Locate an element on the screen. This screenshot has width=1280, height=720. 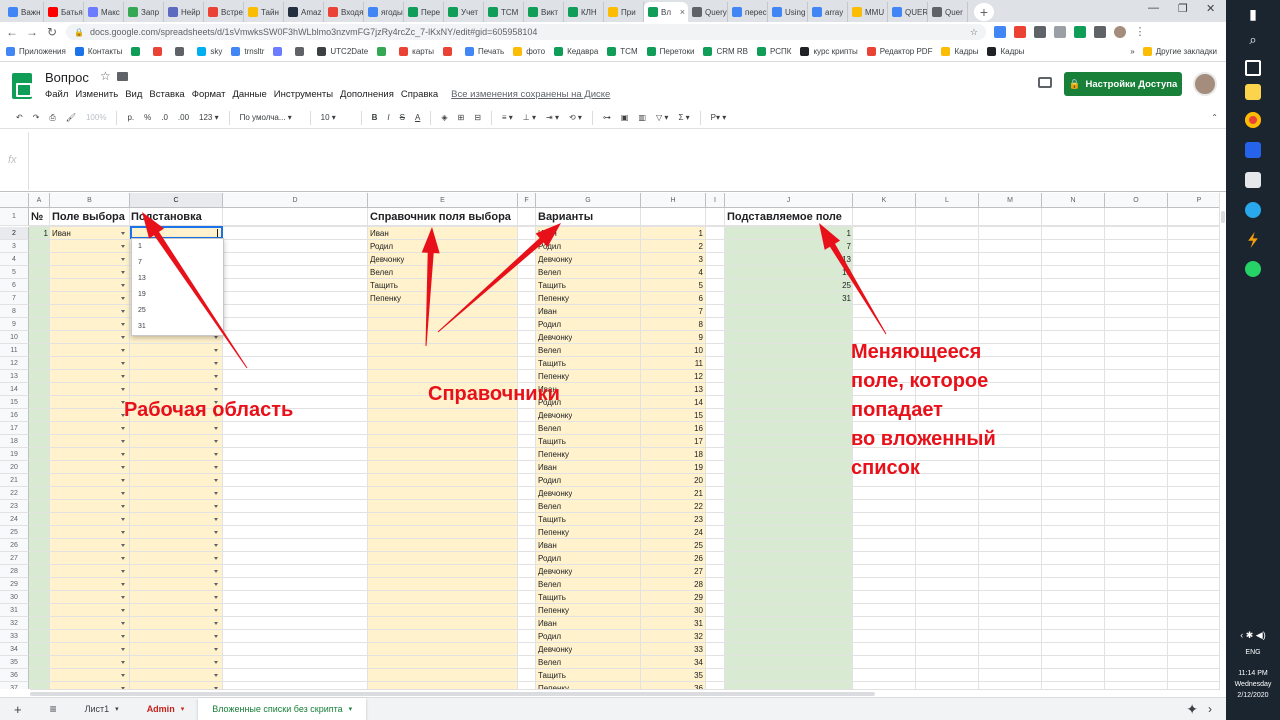
telegram-icon is located at coordinates (1253, 210).